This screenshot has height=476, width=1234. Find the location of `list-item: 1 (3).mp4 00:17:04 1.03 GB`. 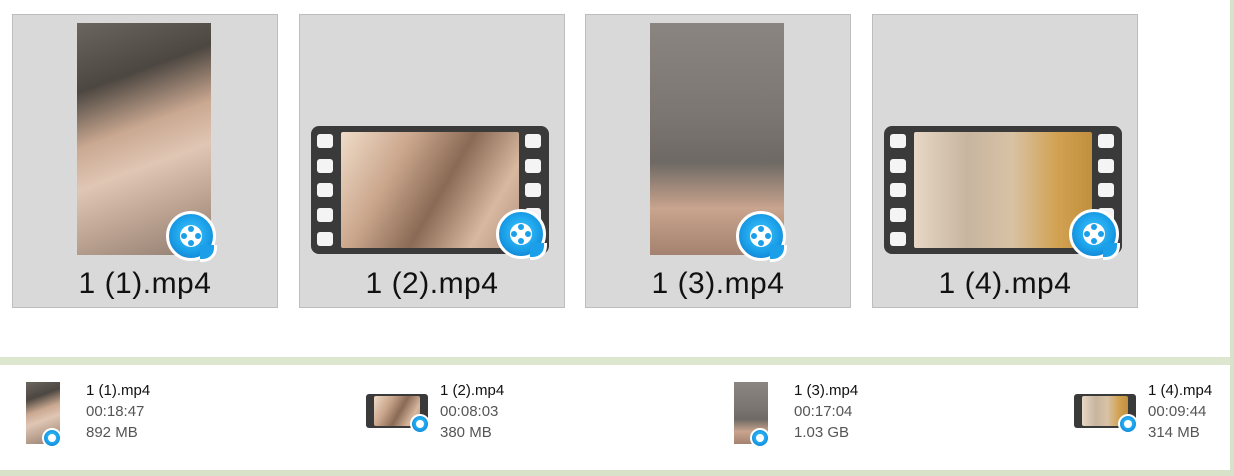

list-item: 1 (3).mp4 00:17:04 1.03 GB is located at coordinates (884, 415).